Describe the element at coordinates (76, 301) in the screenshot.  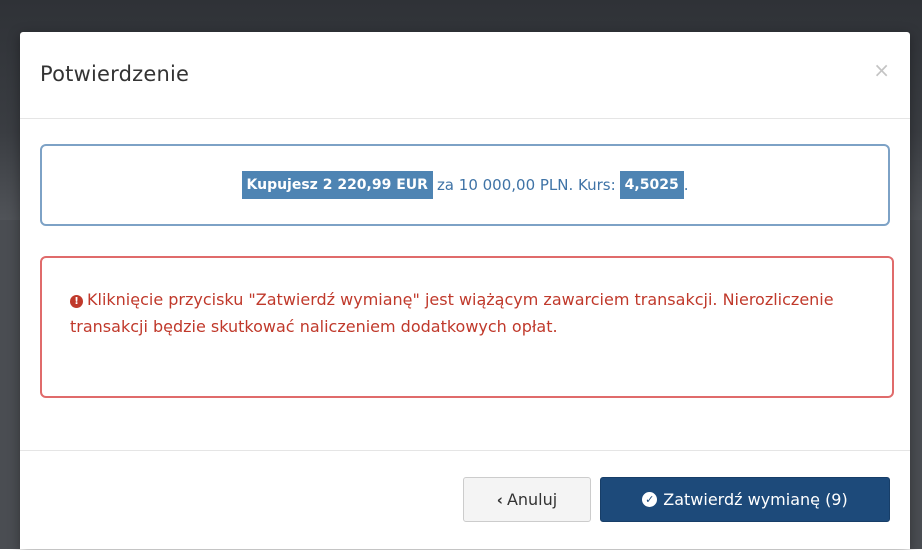
I see `exclamation-circle-icon: !` at that location.